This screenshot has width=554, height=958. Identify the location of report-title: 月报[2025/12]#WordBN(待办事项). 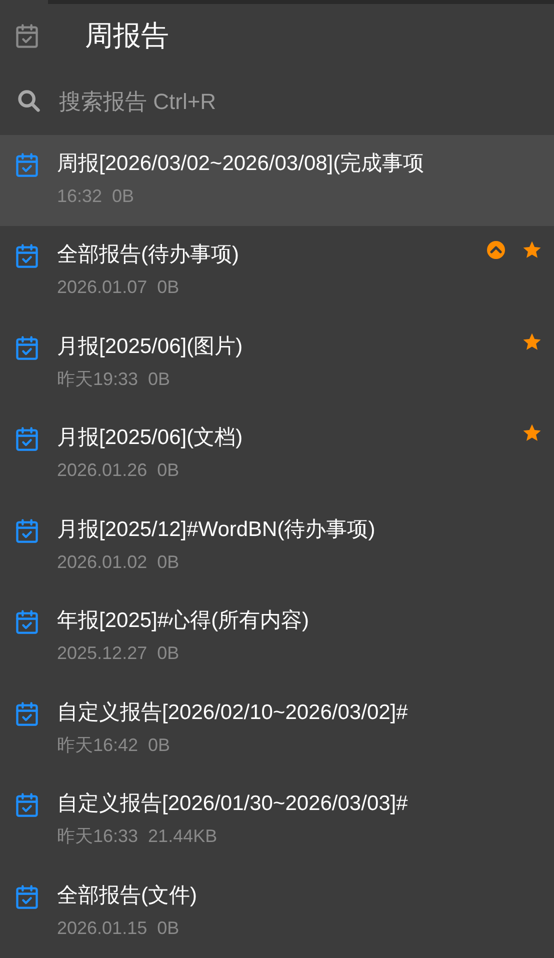
(216, 529).